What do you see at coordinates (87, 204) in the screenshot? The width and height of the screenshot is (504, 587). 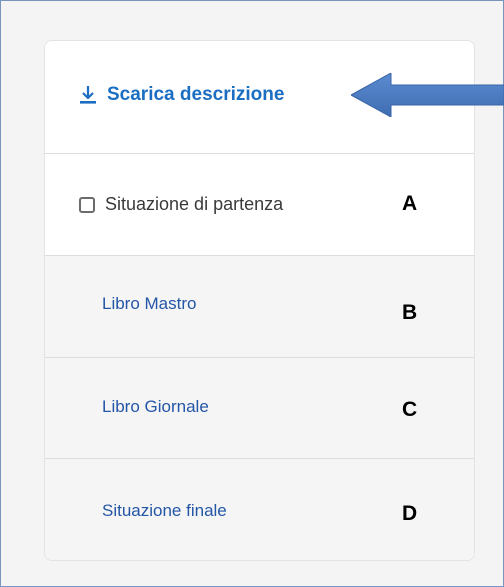 I see `situazione-partenza-checkbox` at bounding box center [87, 204].